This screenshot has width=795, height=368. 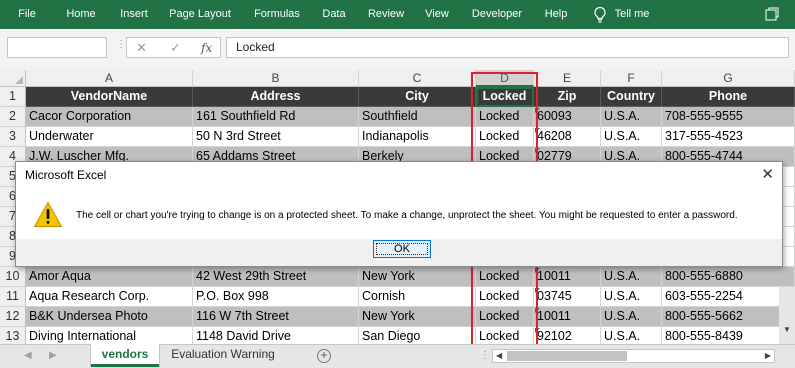 I want to click on table-cell: Cornish, so click(x=417, y=297).